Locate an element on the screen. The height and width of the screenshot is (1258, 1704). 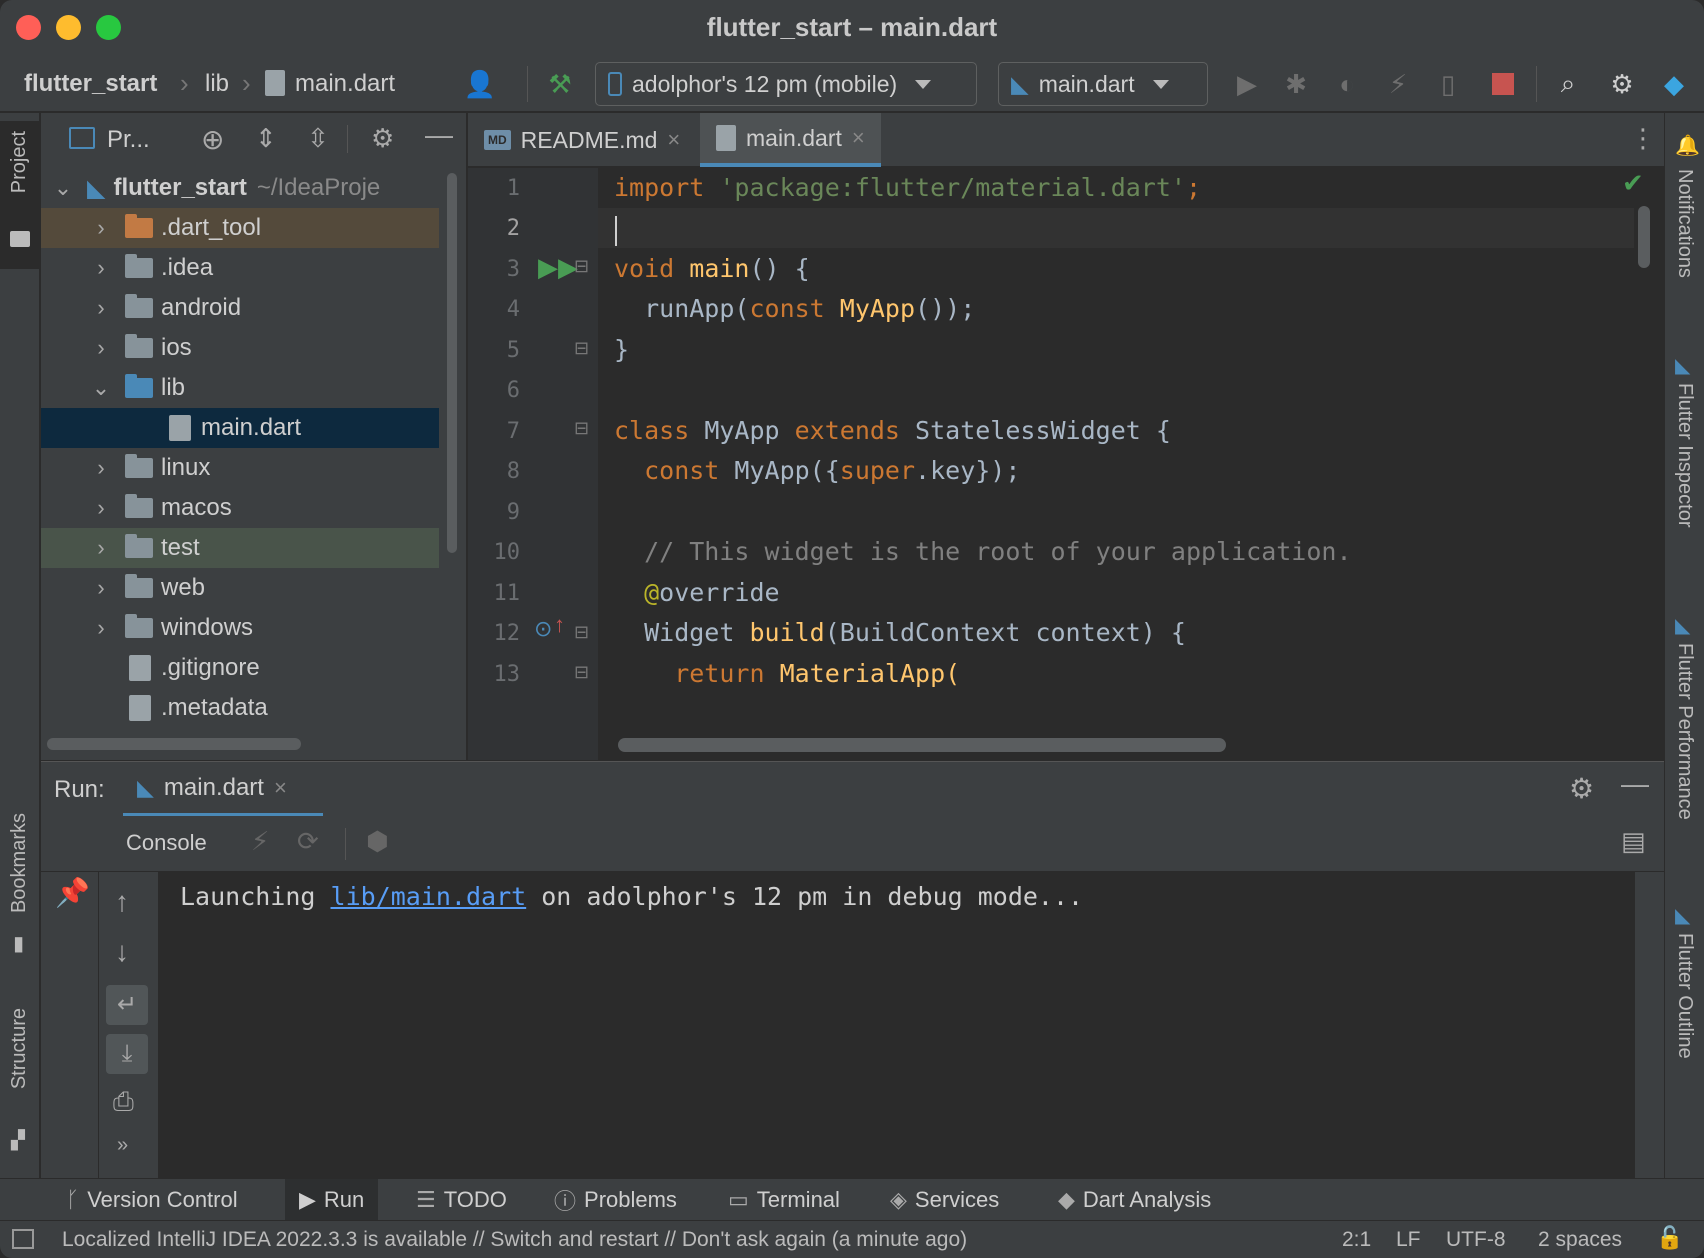
tree-item-web: › web is located at coordinates (240, 588).